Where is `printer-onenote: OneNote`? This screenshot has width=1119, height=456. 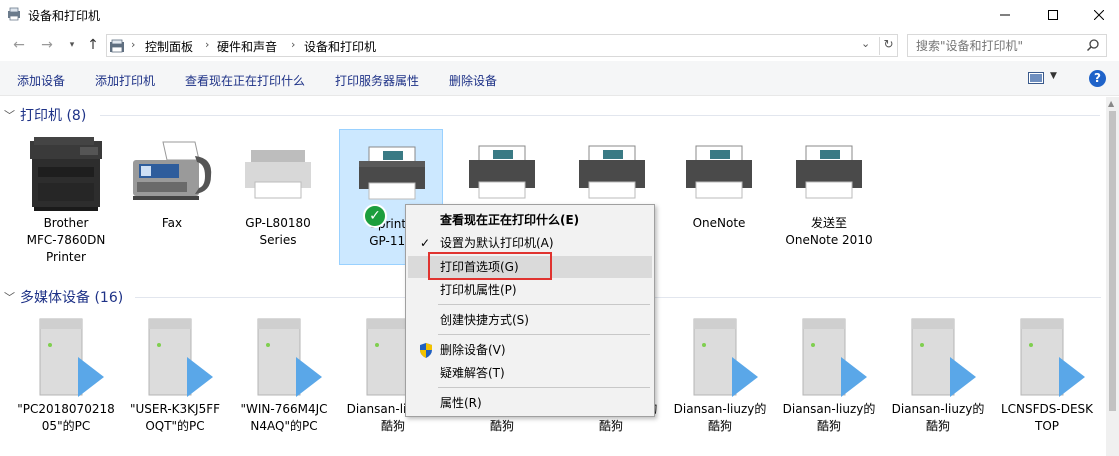 printer-onenote: OneNote is located at coordinates (719, 180).